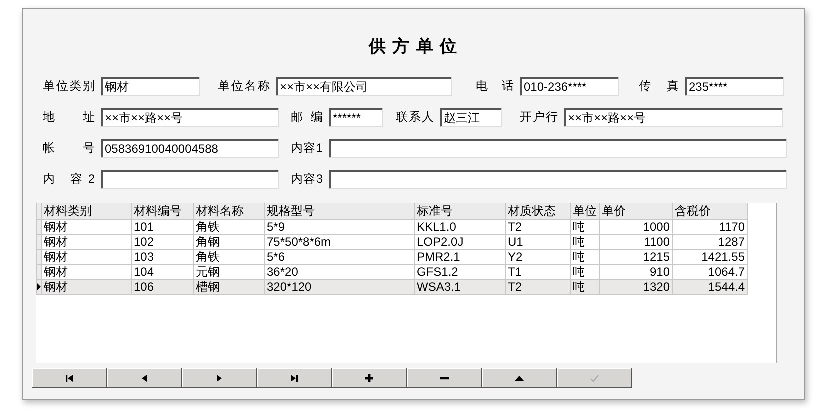  I want to click on table-cell: 角钢, so click(229, 242).